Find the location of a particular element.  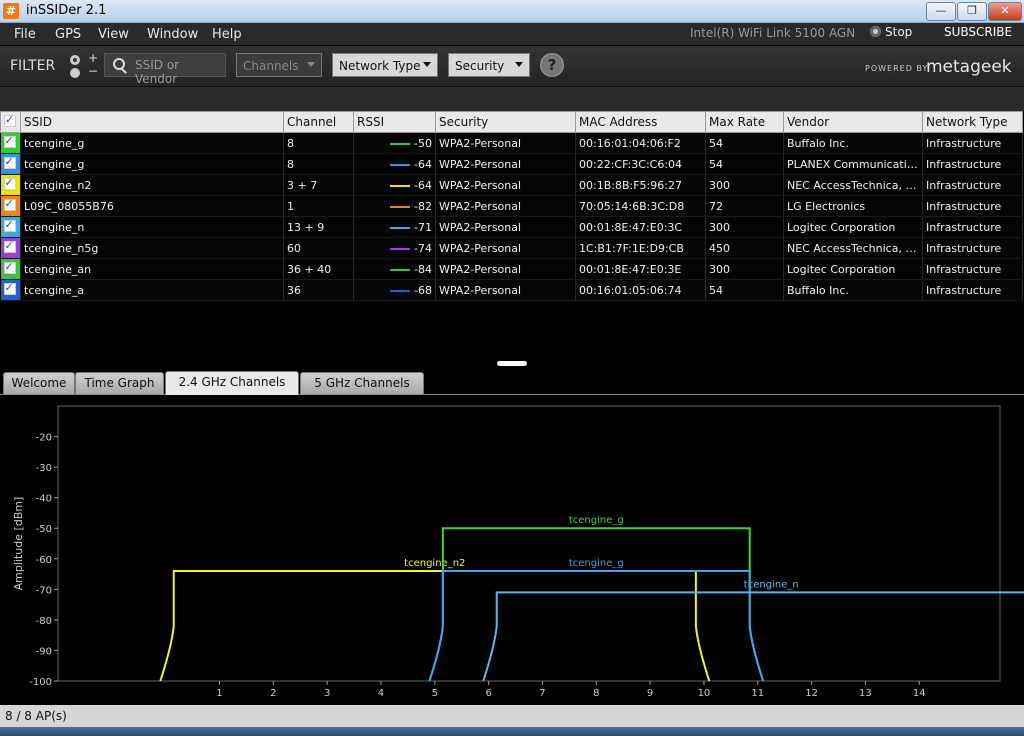

y-tick-label: -100 is located at coordinates (40, 682).